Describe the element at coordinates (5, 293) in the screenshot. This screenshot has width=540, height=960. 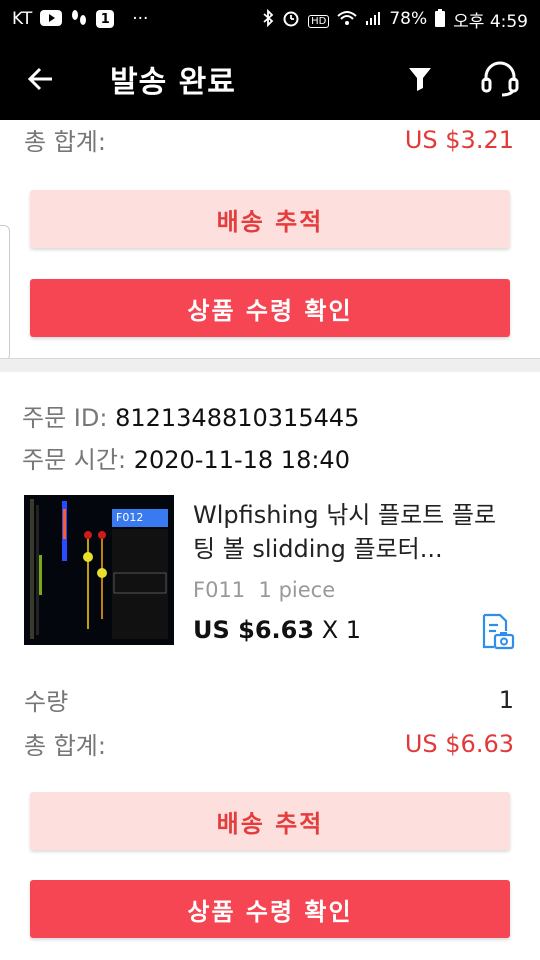
I see `edge-panel-handle` at that location.